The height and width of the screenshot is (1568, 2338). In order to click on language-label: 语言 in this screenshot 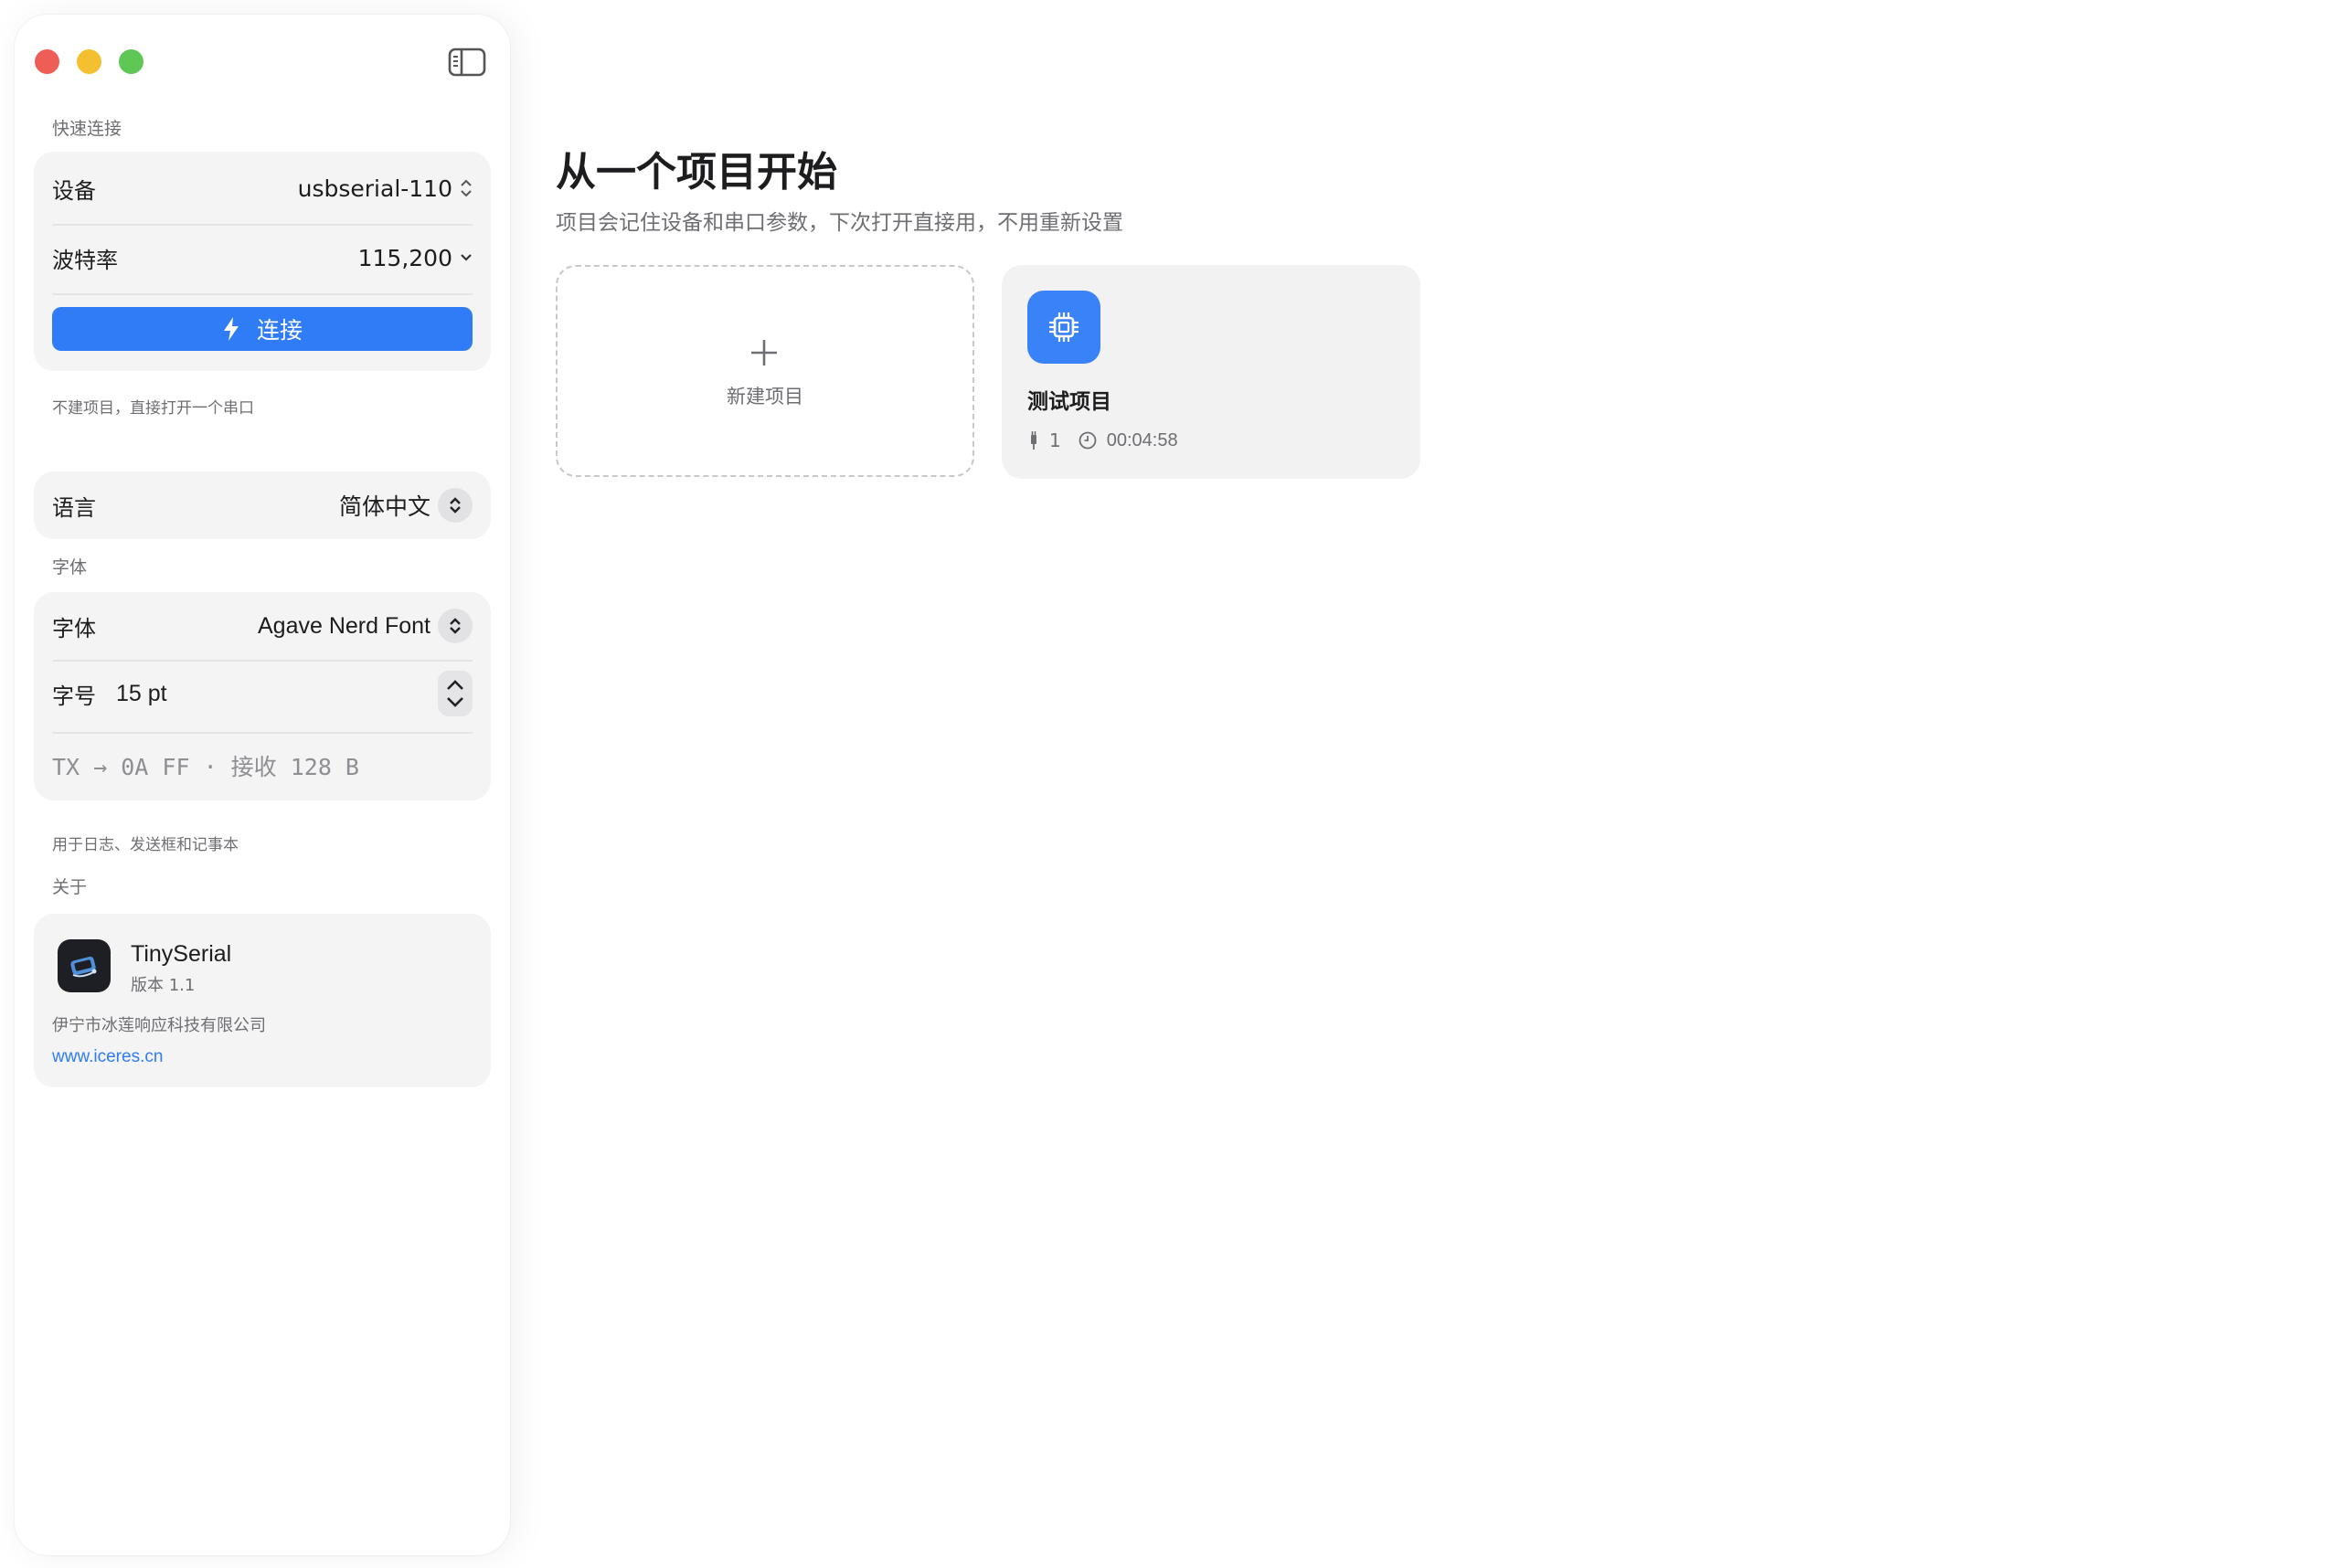, I will do `click(74, 508)`.